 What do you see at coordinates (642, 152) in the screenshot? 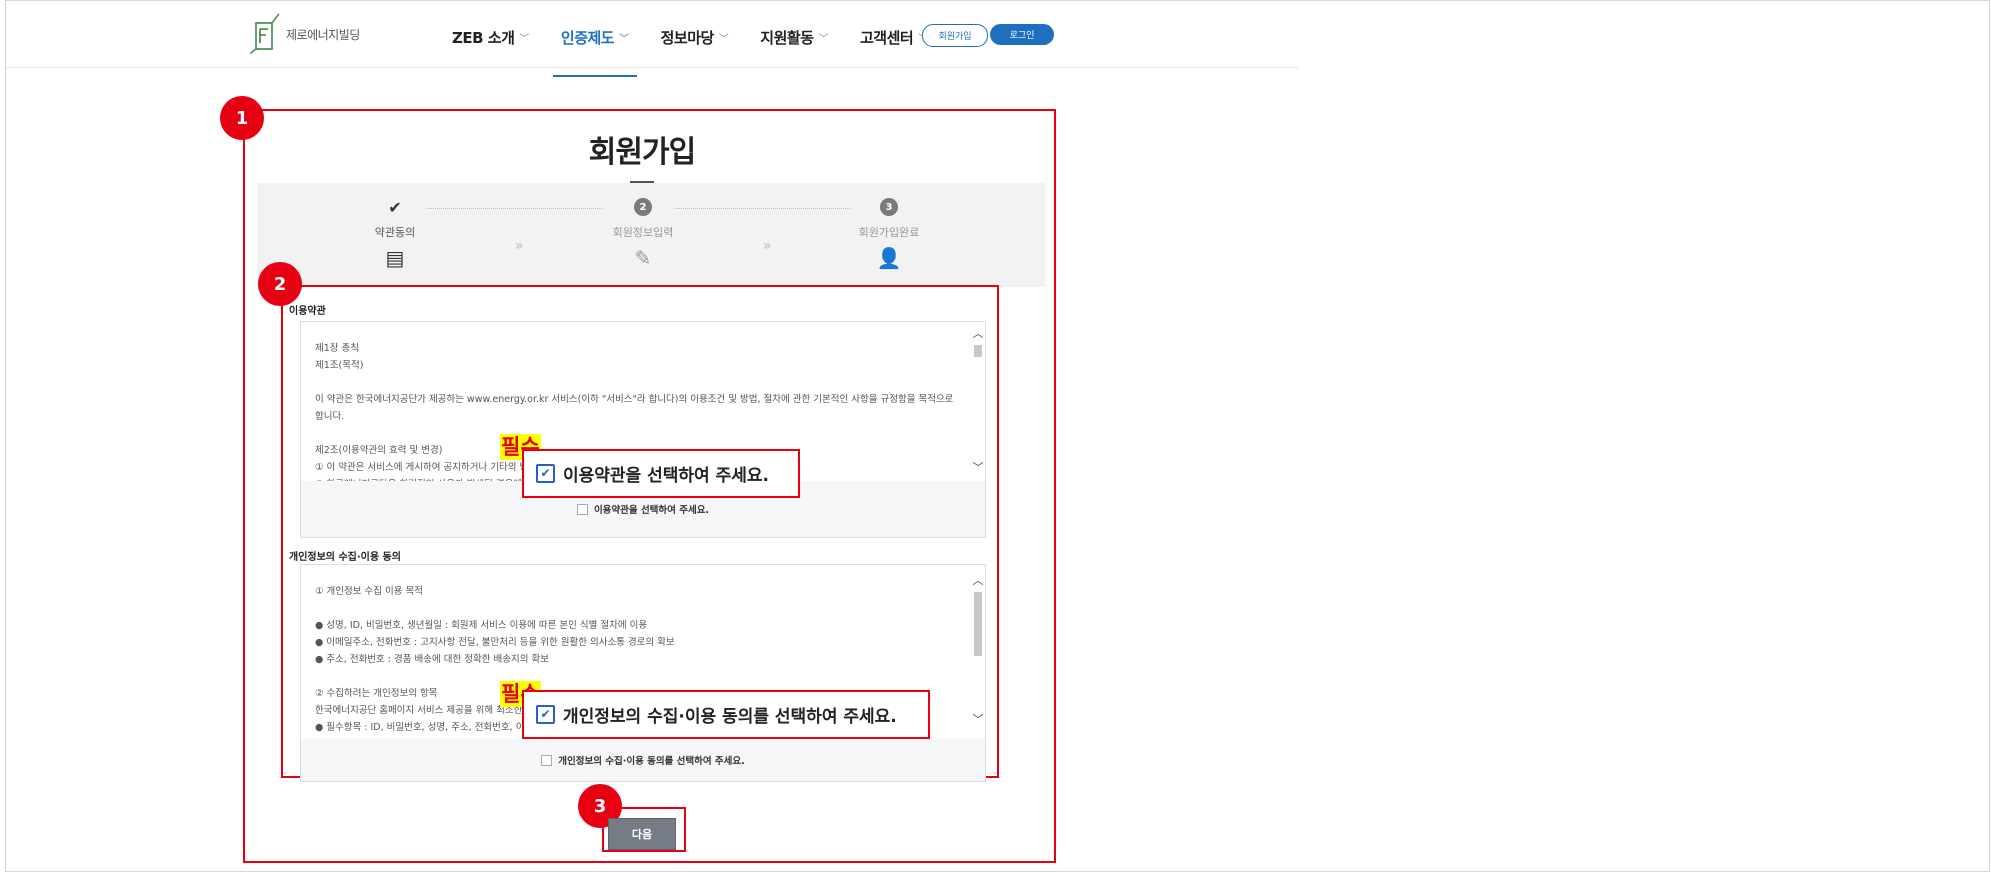
I see `page-title: 회원가입` at bounding box center [642, 152].